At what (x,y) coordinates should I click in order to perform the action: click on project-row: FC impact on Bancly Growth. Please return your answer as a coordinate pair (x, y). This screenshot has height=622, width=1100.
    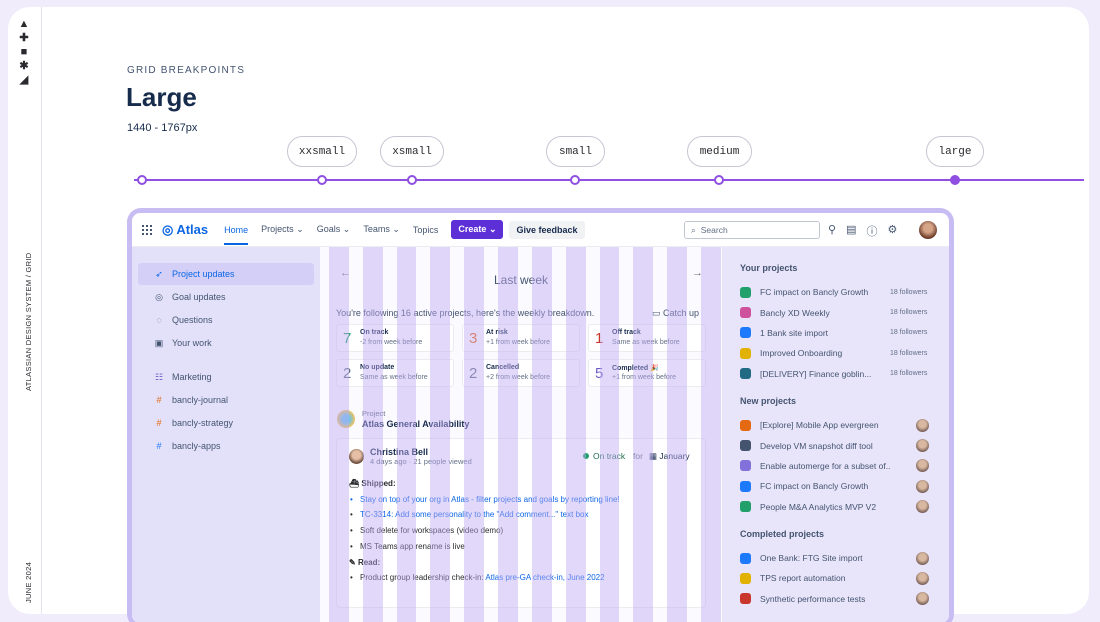
    Looking at the image, I should click on (844, 486).